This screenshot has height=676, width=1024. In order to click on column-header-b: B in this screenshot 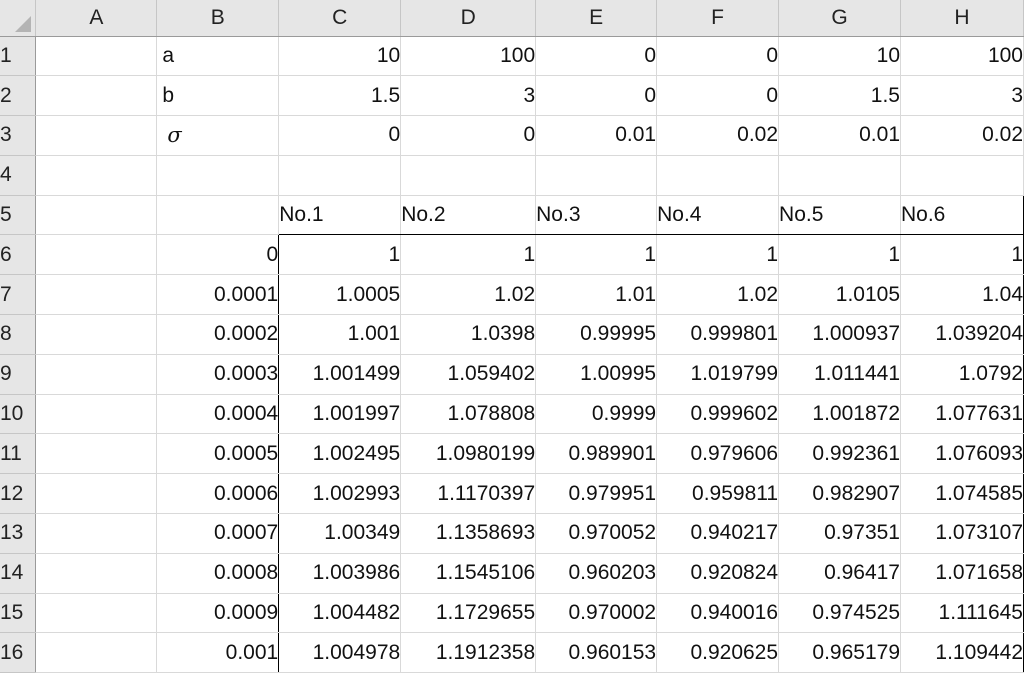, I will do `click(218, 18)`.